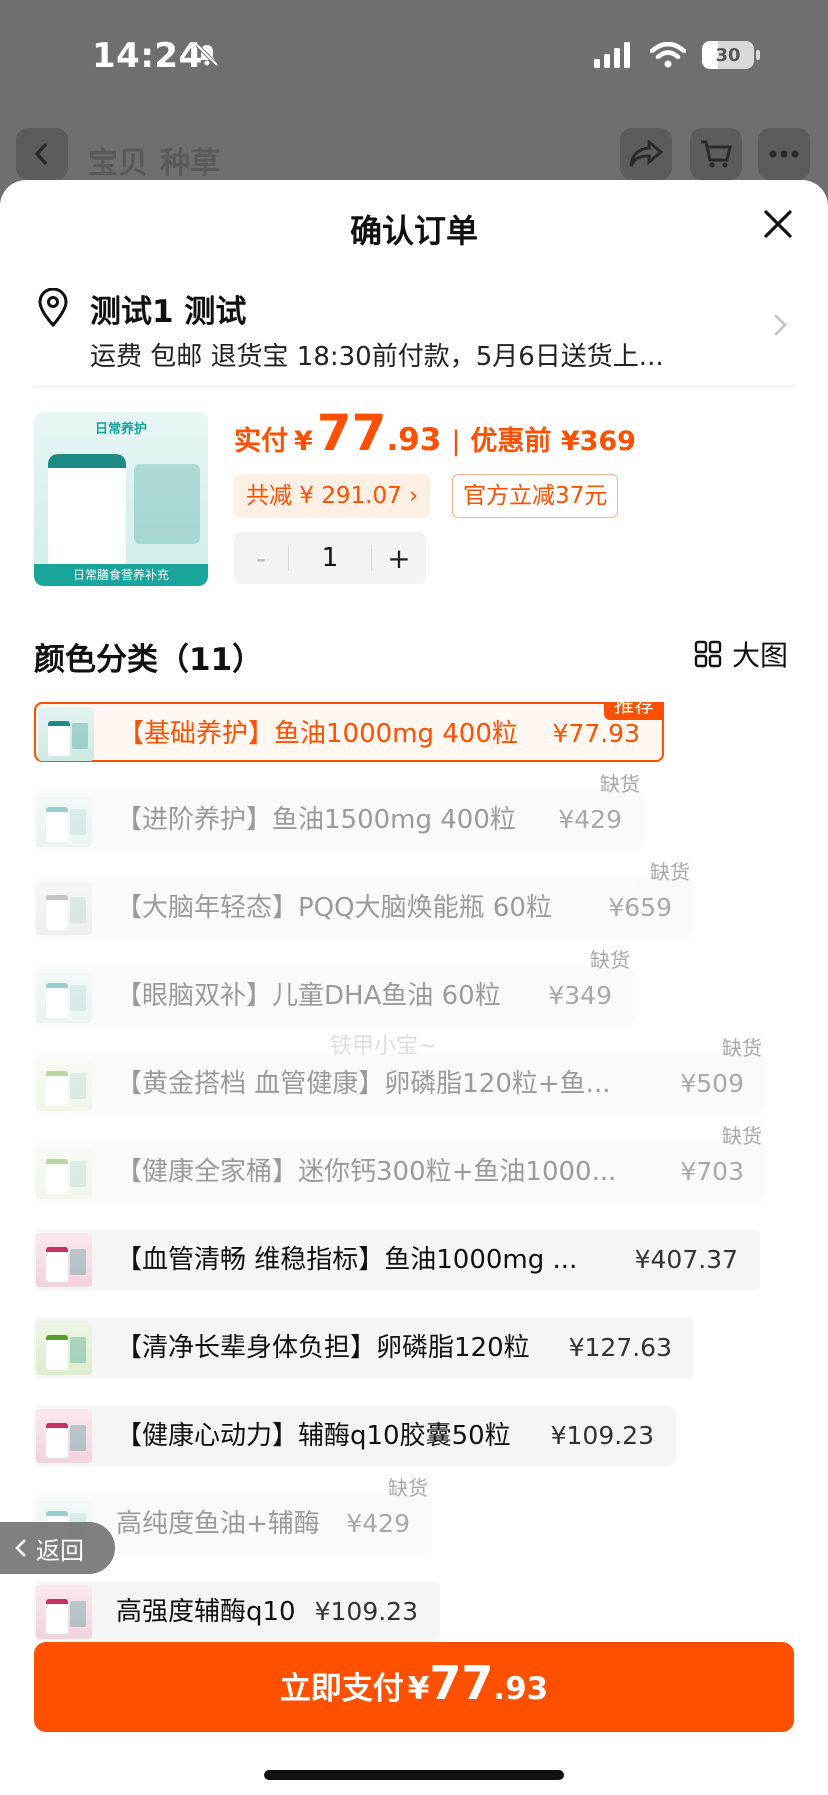  What do you see at coordinates (190, 163) in the screenshot?
I see `bg-tab-notes: 种草` at bounding box center [190, 163].